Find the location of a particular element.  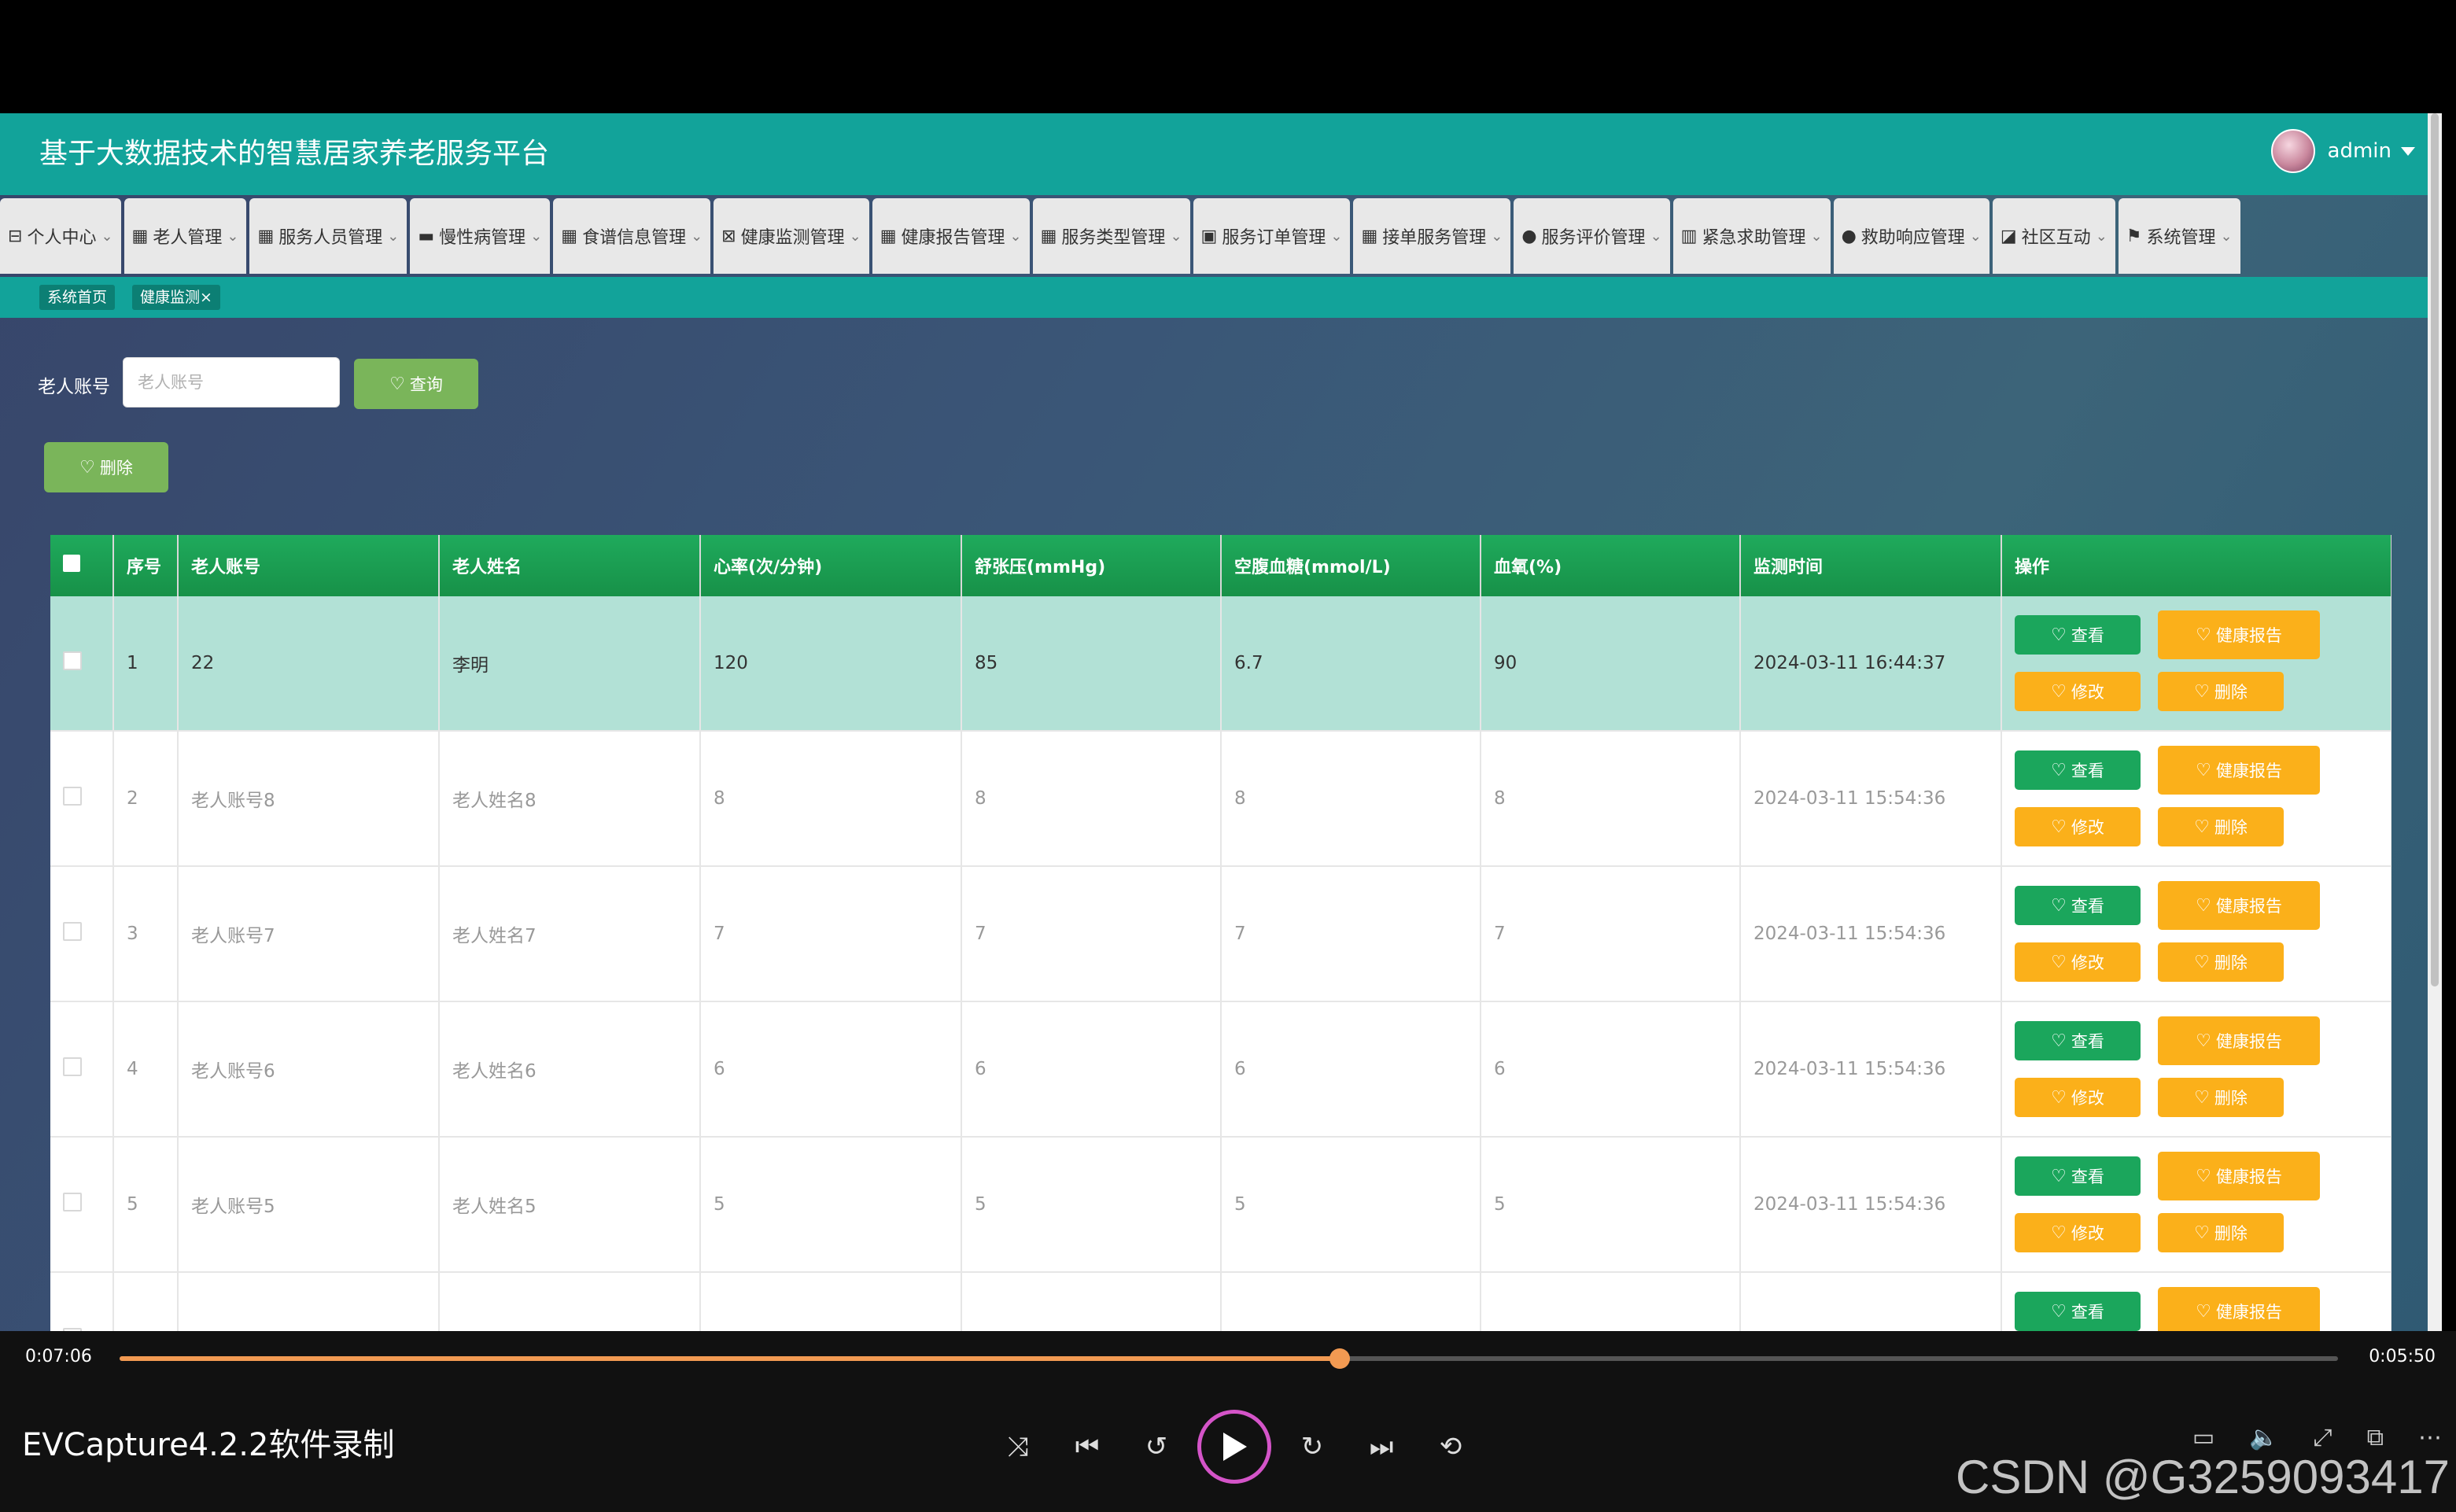

menu-item-8: ▣ 服务订单管理 ⌄ is located at coordinates (1272, 236).